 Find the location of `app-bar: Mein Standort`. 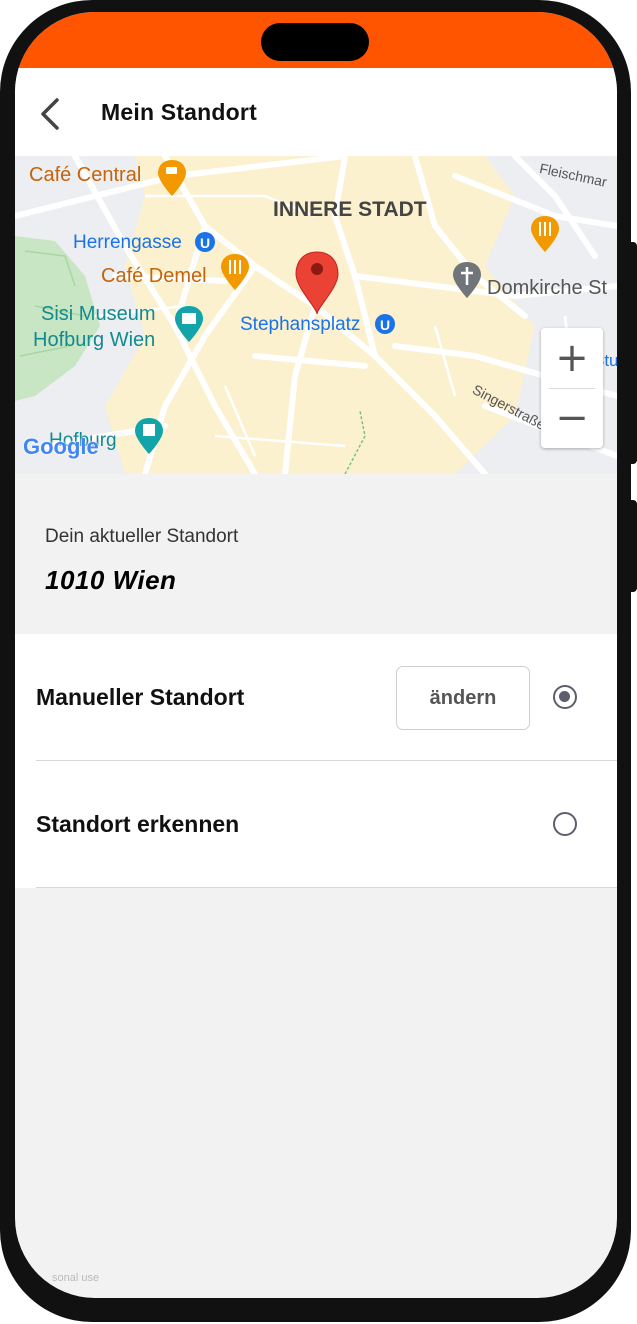

app-bar: Mein Standort is located at coordinates (316, 112).